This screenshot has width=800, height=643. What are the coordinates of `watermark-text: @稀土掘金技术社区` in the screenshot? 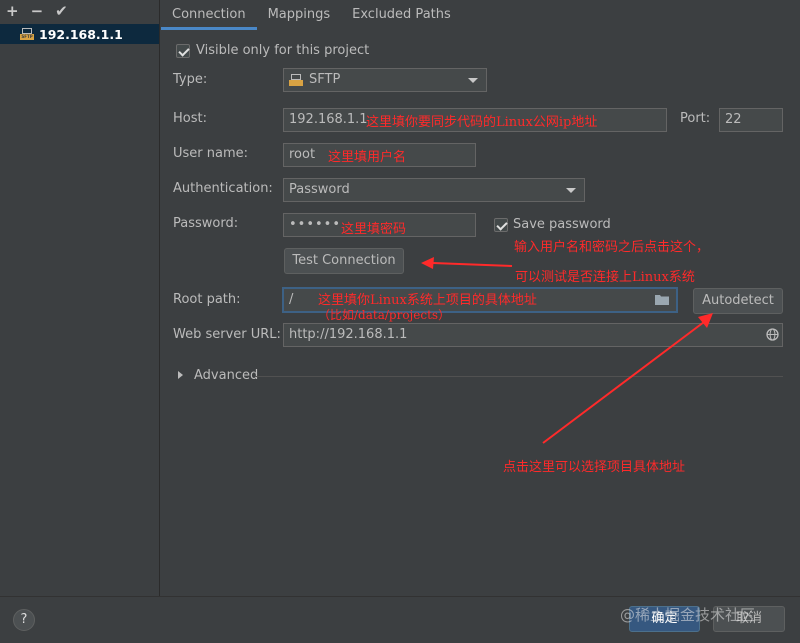 It's located at (688, 615).